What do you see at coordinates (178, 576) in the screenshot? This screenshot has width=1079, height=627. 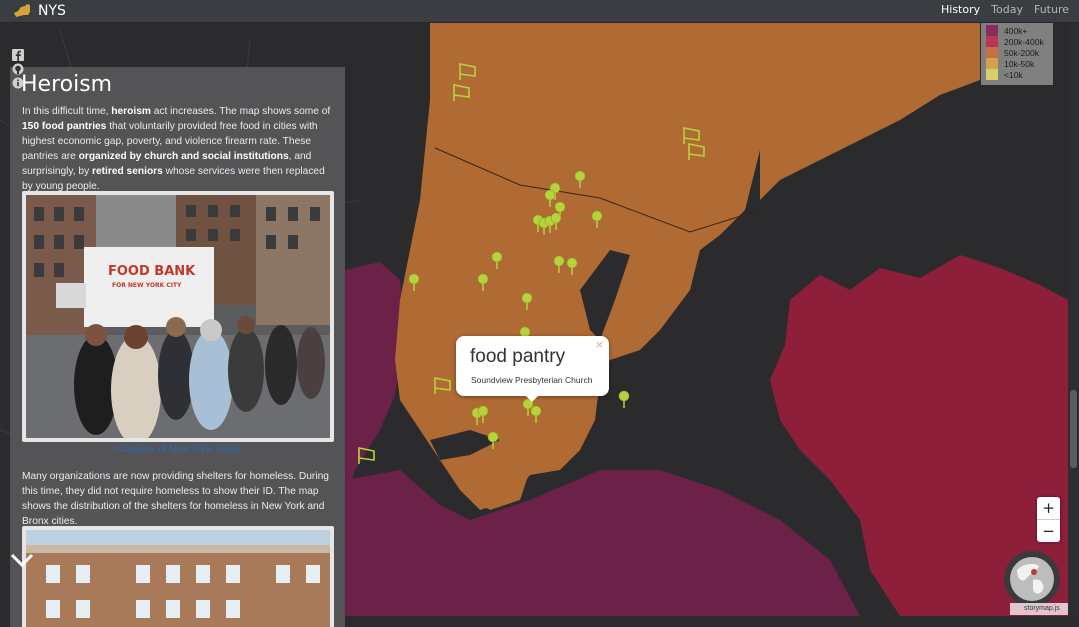 I see `shelter-building-photo` at bounding box center [178, 576].